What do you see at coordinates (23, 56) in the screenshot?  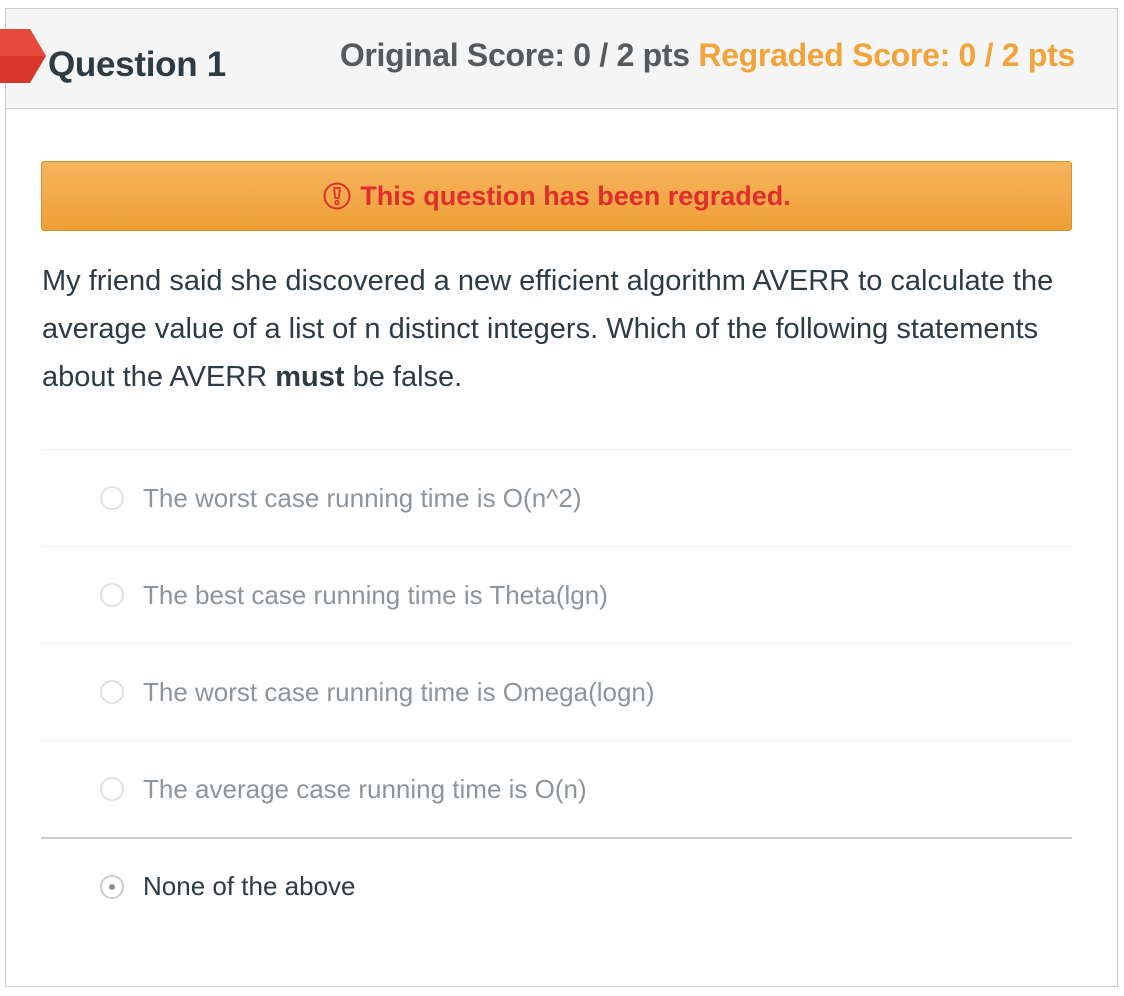 I see `question-flag-icon` at bounding box center [23, 56].